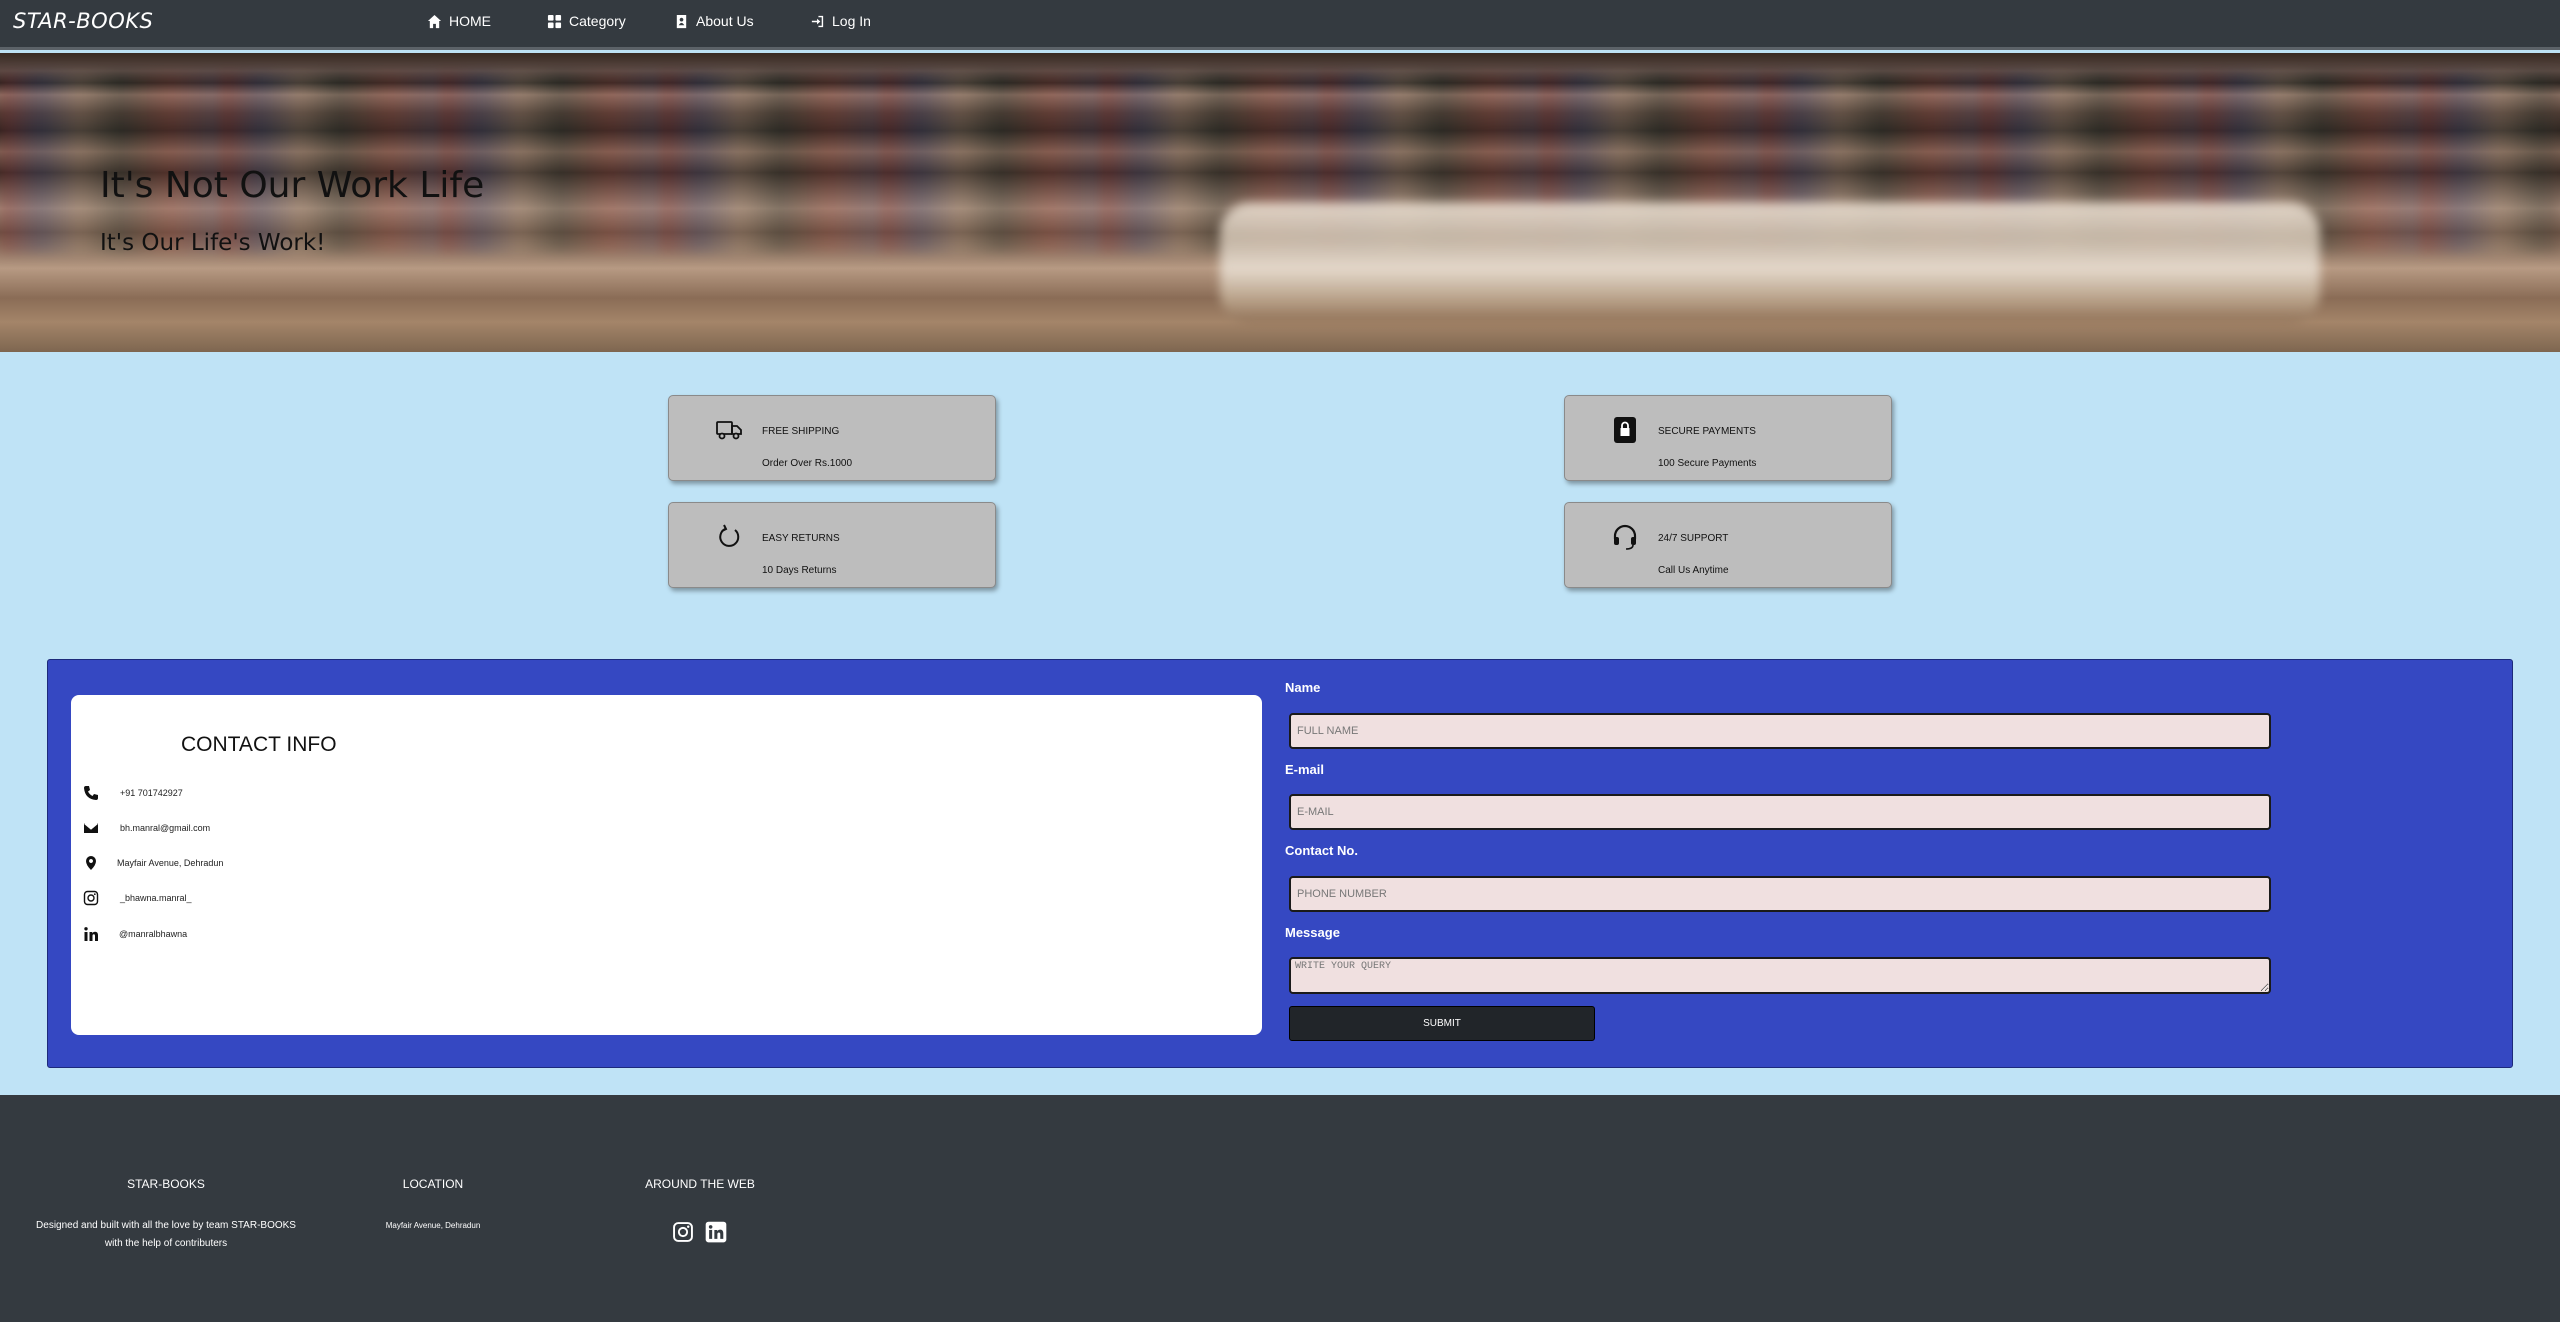 This screenshot has width=2560, height=1322. What do you see at coordinates (807, 463) in the screenshot?
I see `feature-subtitle: Order Over Rs.1000` at bounding box center [807, 463].